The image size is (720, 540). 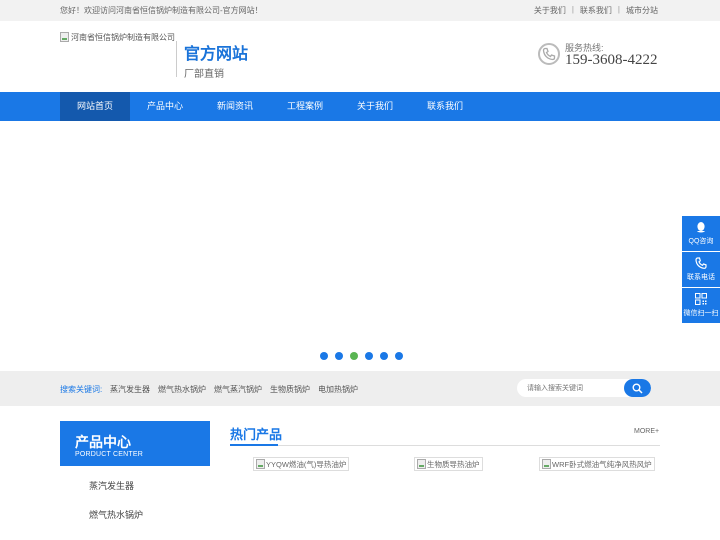 I want to click on product-image: 生物质导热油炉, so click(x=448, y=464).